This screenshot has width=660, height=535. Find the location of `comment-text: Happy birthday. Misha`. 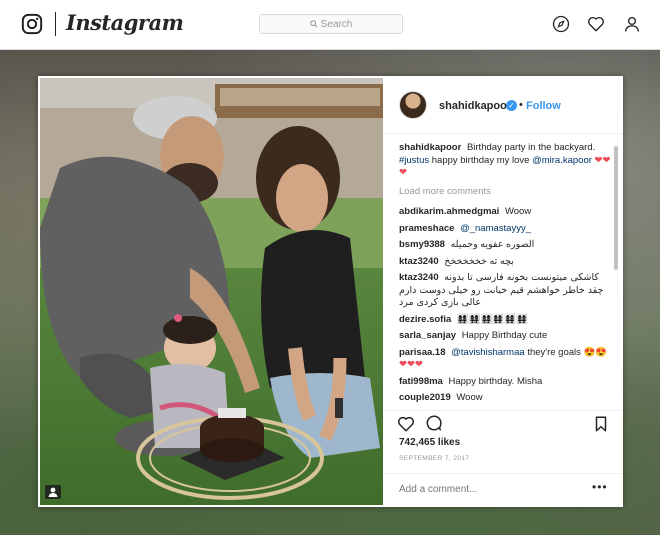

comment-text: Happy birthday. Misha is located at coordinates (495, 381).